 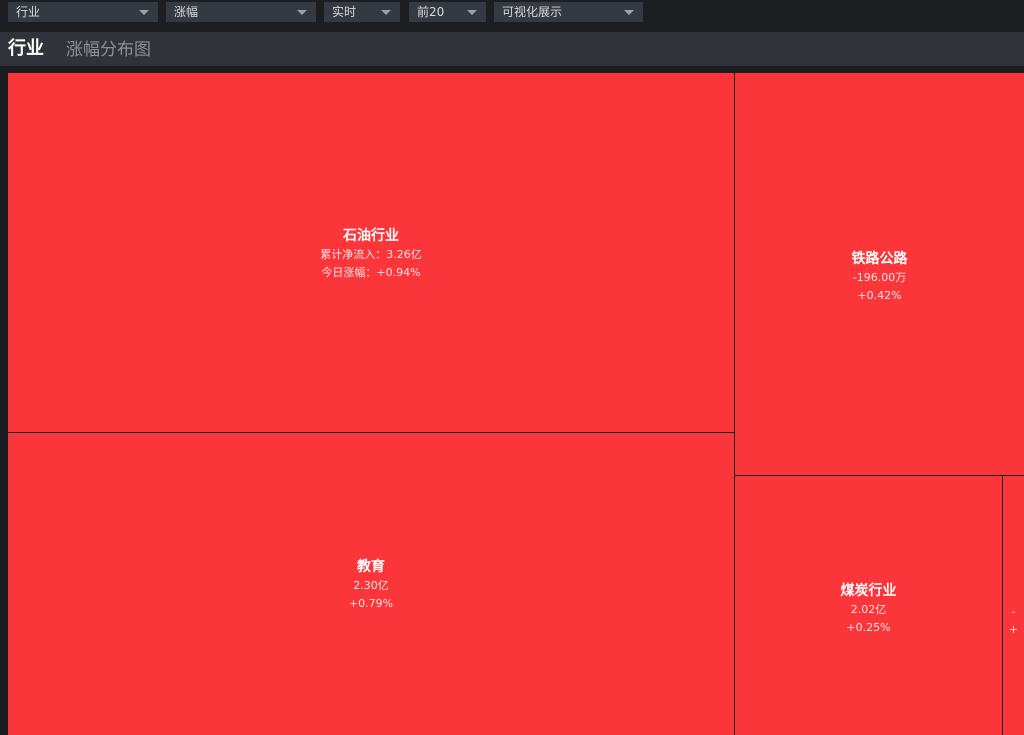 I want to click on tile-name: 石油行业, so click(x=371, y=236).